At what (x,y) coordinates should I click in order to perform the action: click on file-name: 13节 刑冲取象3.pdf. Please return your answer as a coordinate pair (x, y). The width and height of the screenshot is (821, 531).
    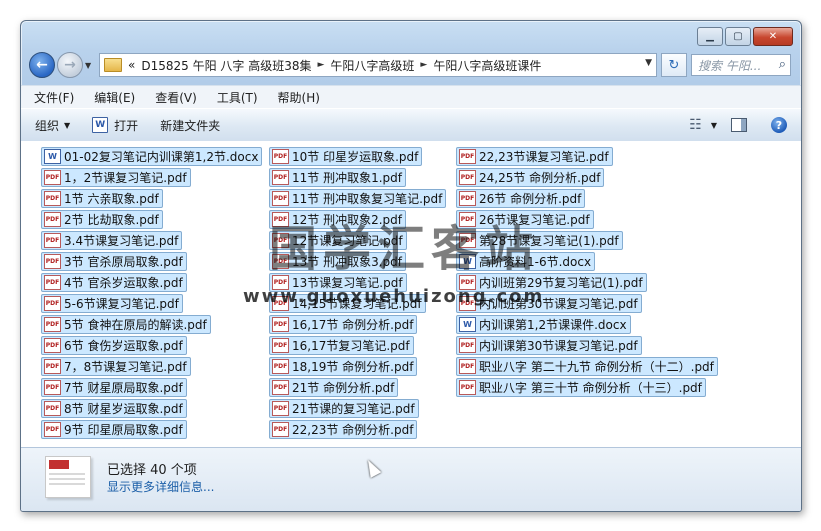
    Looking at the image, I should click on (347, 262).